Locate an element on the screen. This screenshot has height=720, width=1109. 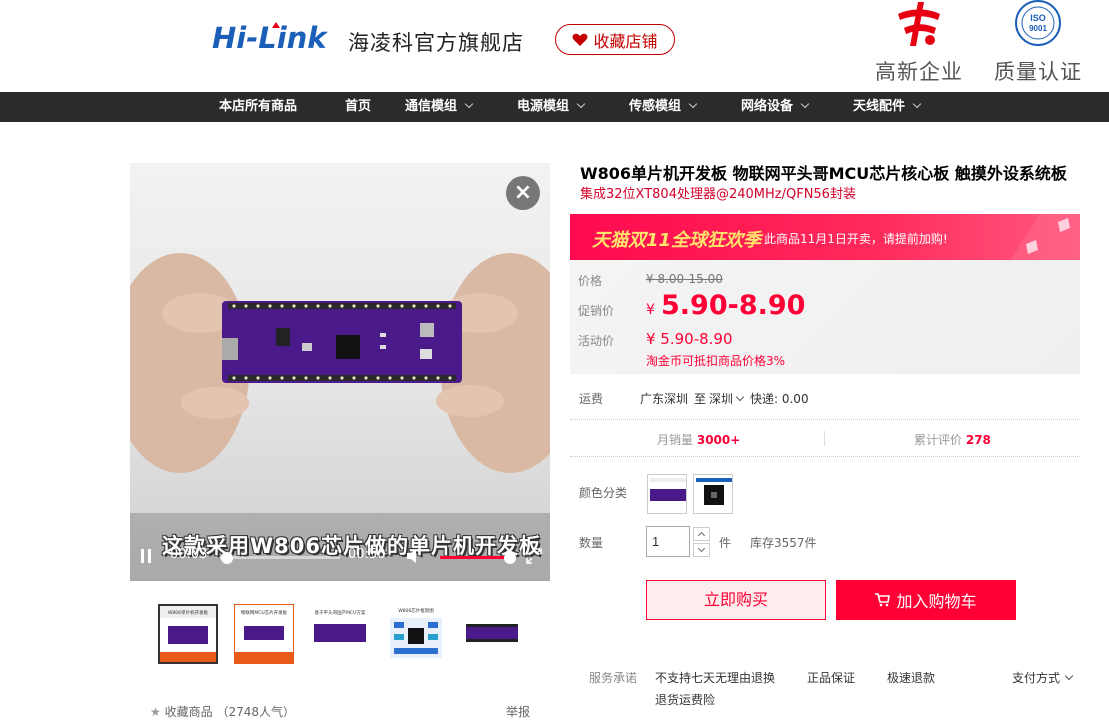
promo-event-title: 天猫双11全球狂欢季 is located at coordinates (677, 240).